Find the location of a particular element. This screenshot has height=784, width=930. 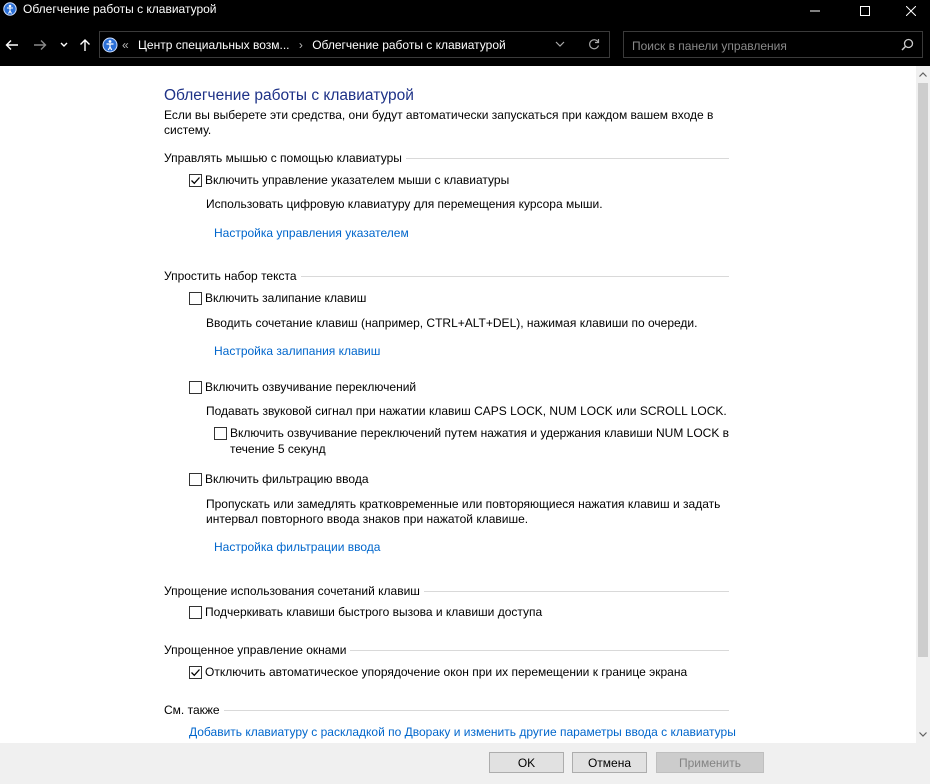

refresh-button is located at coordinates (594, 44).